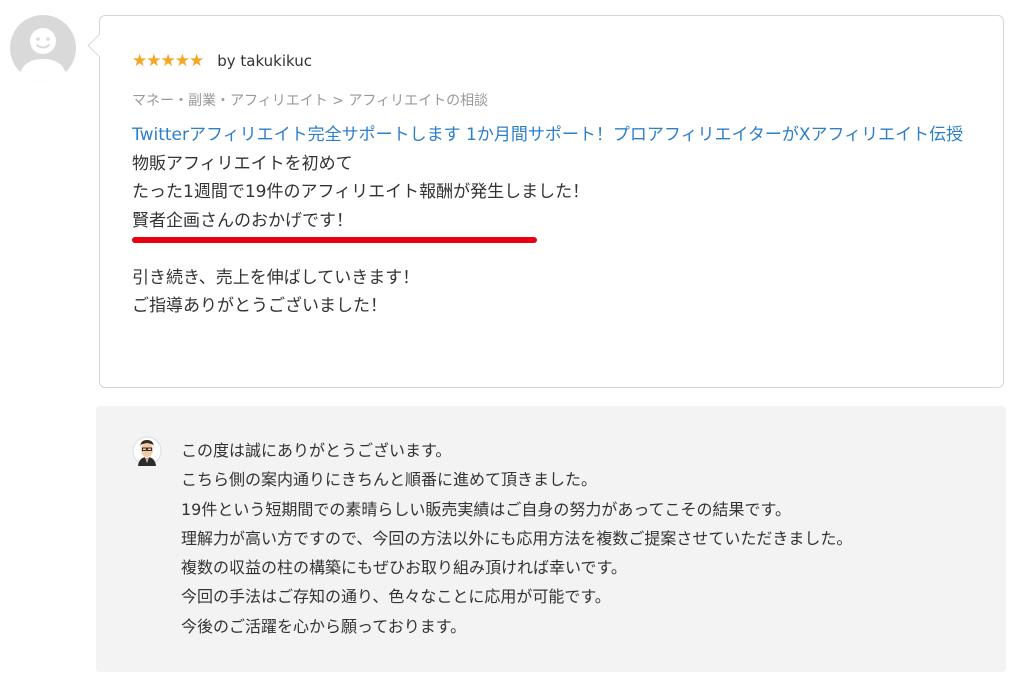 The width and height of the screenshot is (1024, 688). Describe the element at coordinates (486, 509) in the screenshot. I see `reply-line: 19件という短期間での素晴らしい販売実績はご自身の努力があってこその結果です。` at that location.